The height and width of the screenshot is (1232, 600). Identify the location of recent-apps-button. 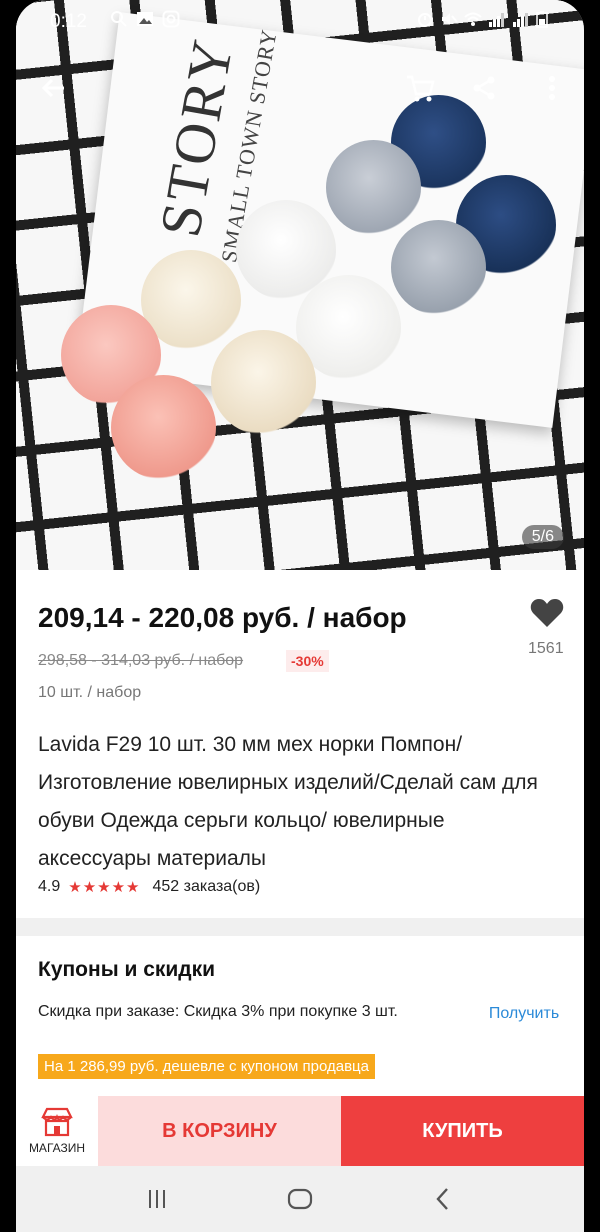
(157, 1199).